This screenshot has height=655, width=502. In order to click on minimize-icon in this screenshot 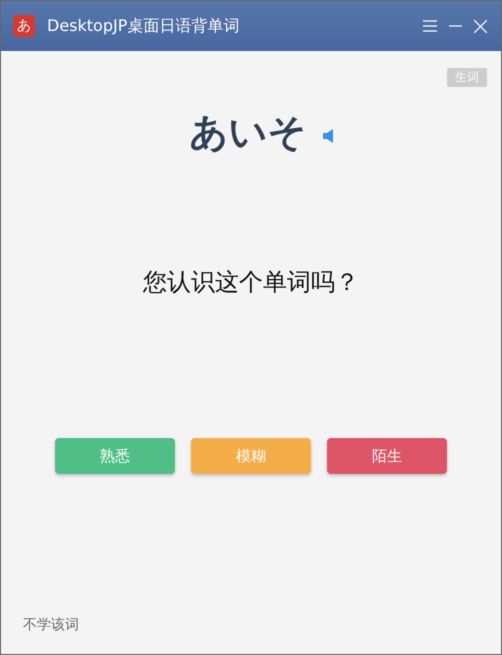, I will do `click(455, 26)`.